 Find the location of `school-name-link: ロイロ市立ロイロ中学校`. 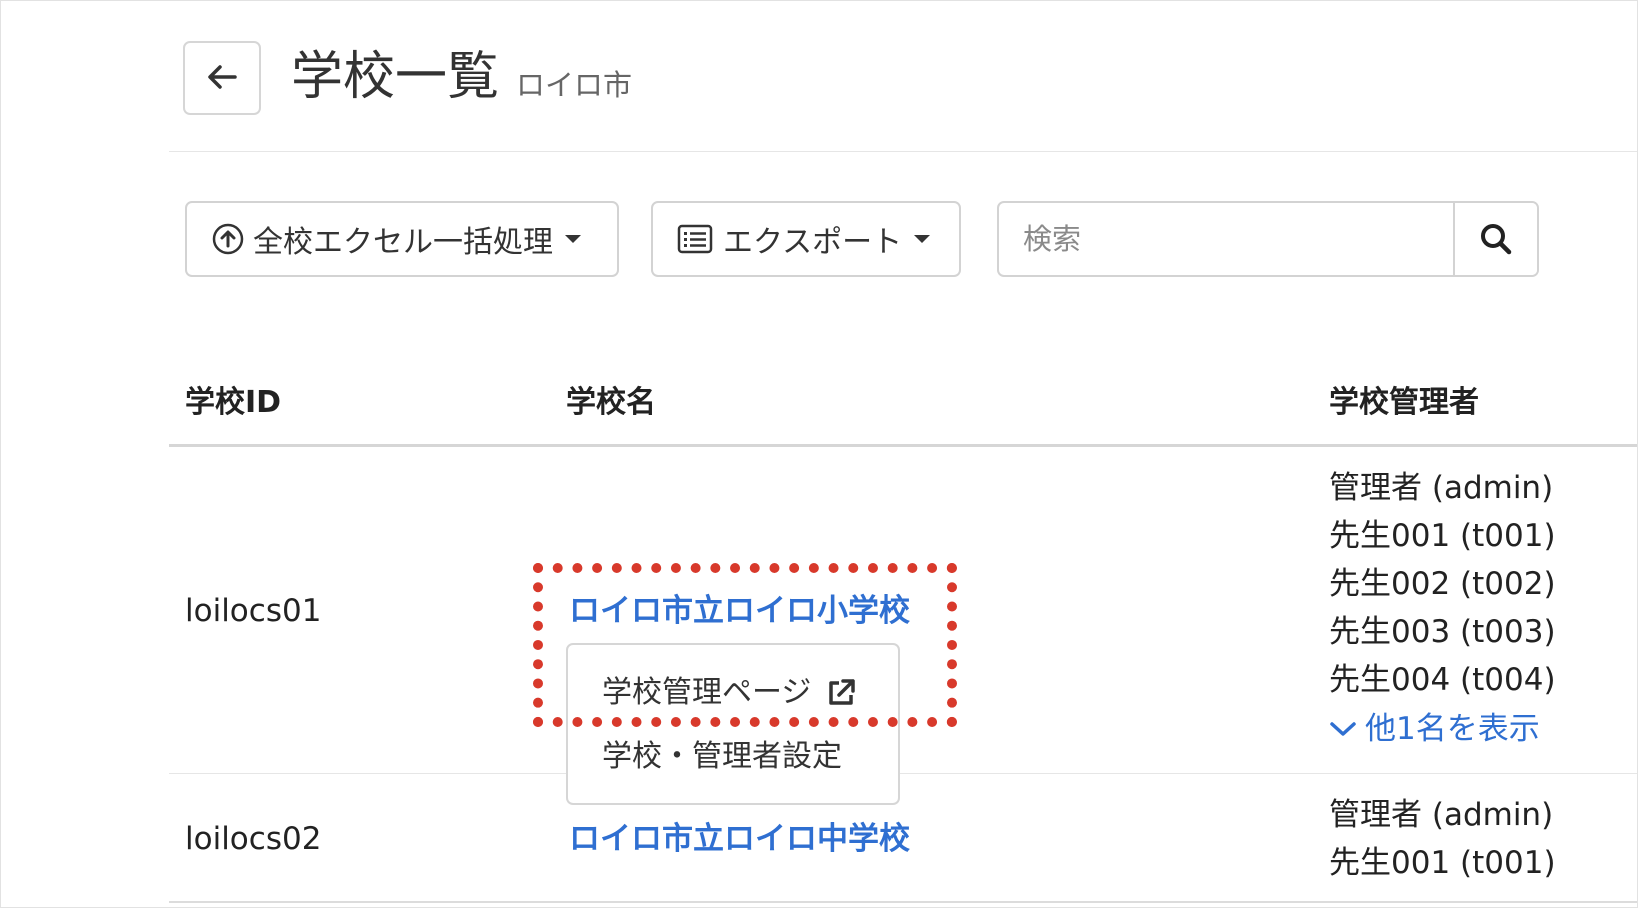

school-name-link: ロイロ市立ロイロ中学校 is located at coordinates (739, 839).